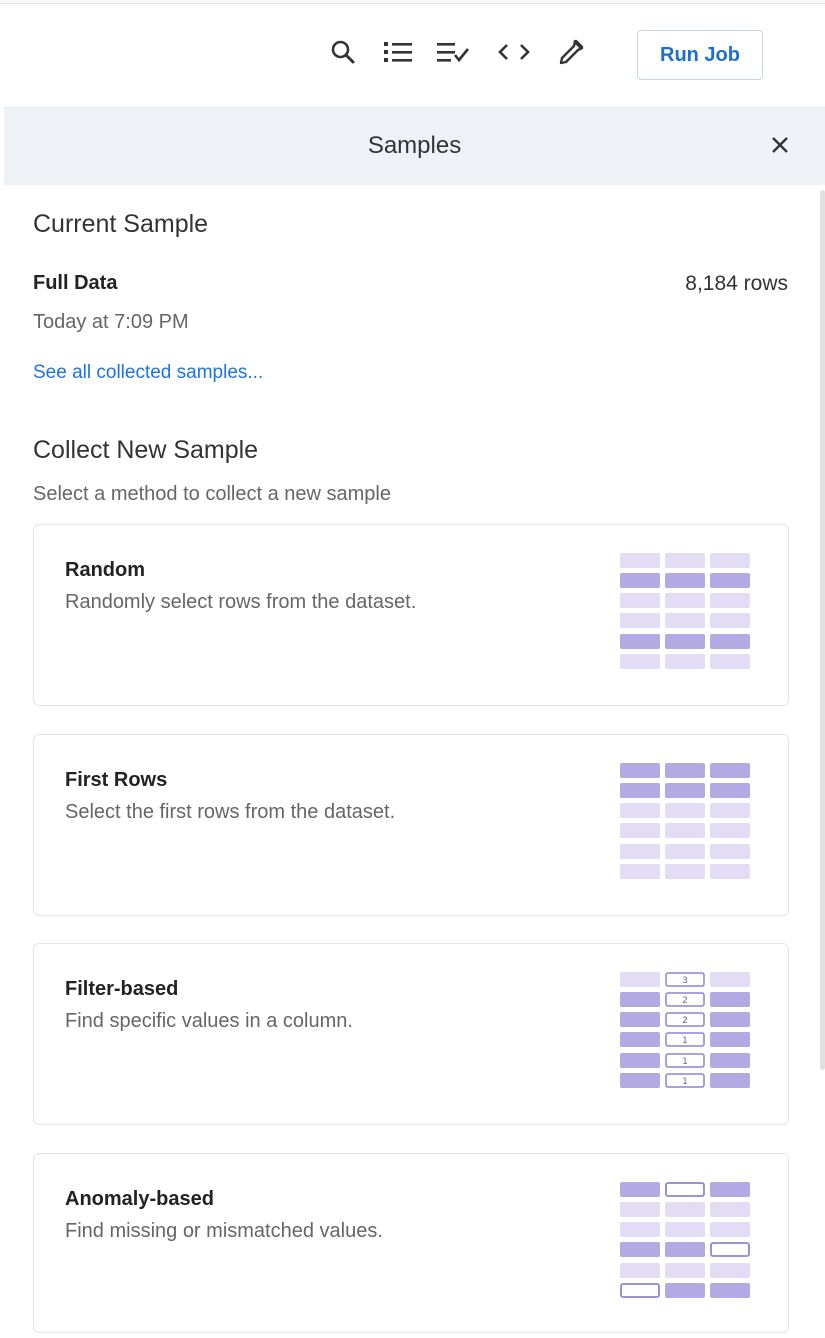 The height and width of the screenshot is (1338, 825). Describe the element at coordinates (343, 52) in the screenshot. I see `search-icon` at that location.